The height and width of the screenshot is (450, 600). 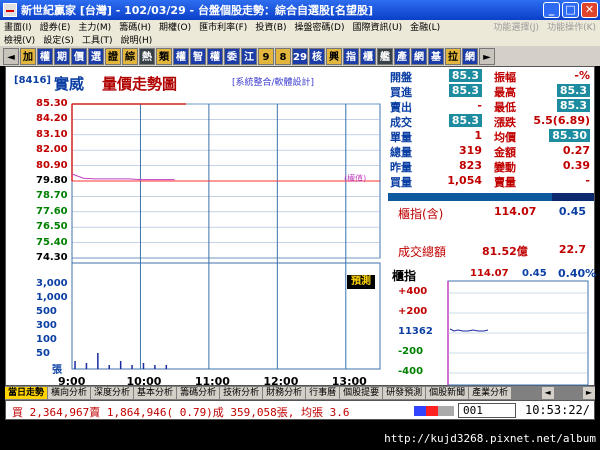 What do you see at coordinates (434, 411) in the screenshot?
I see `buy-sell-meter` at bounding box center [434, 411].